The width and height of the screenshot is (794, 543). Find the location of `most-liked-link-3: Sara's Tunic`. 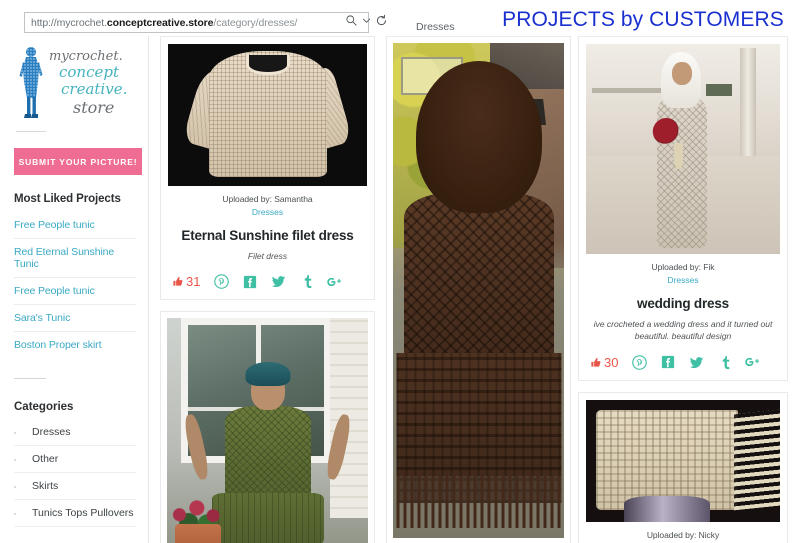

most-liked-link-3: Sara's Tunic is located at coordinates (75, 318).